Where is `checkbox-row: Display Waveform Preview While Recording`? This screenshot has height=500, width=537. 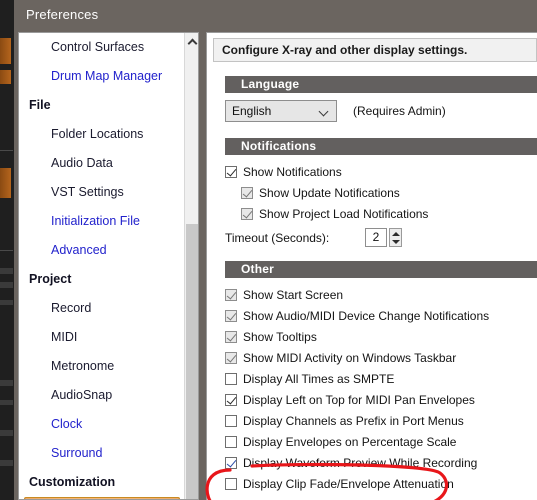
checkbox-row: Display Waveform Preview While Recording is located at coordinates (381, 462).